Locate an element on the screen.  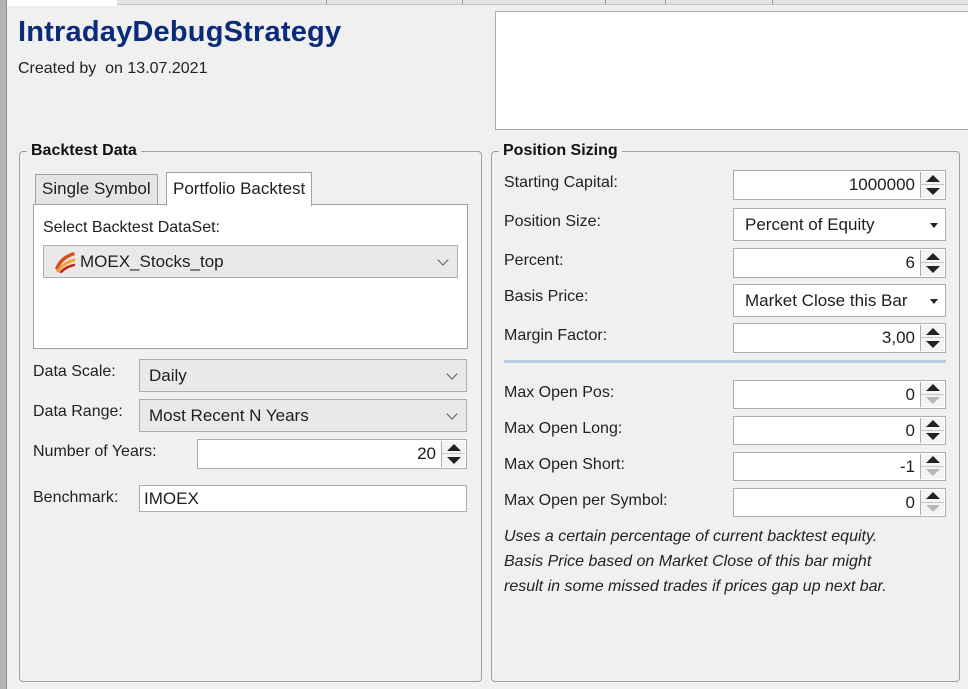
backtest-data-title: Backtest Data is located at coordinates (84, 151).